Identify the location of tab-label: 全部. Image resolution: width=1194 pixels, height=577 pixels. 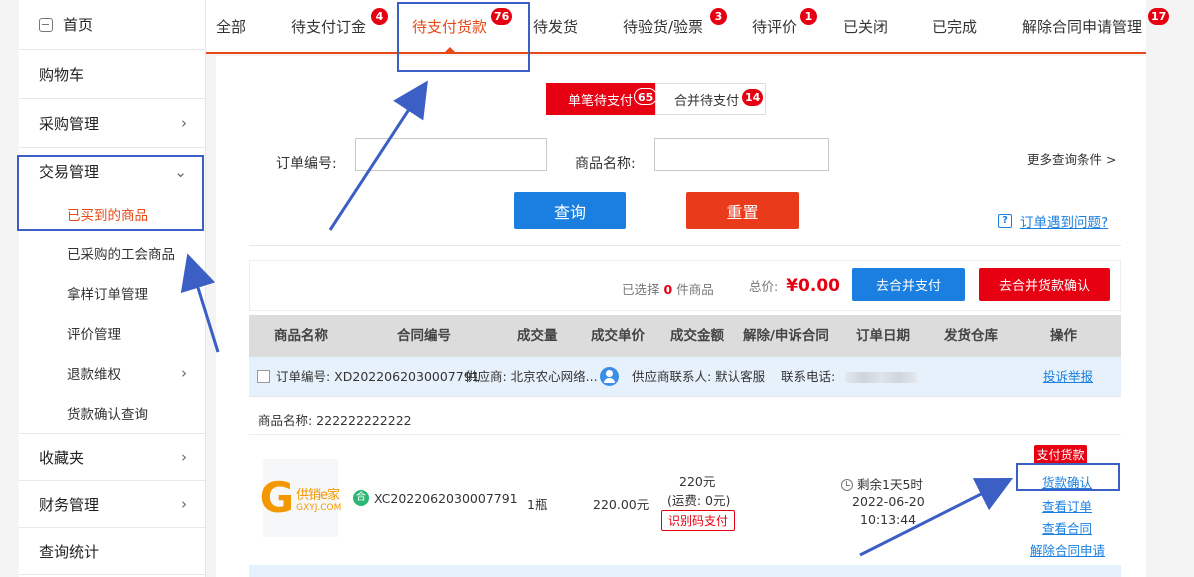
(231, 26).